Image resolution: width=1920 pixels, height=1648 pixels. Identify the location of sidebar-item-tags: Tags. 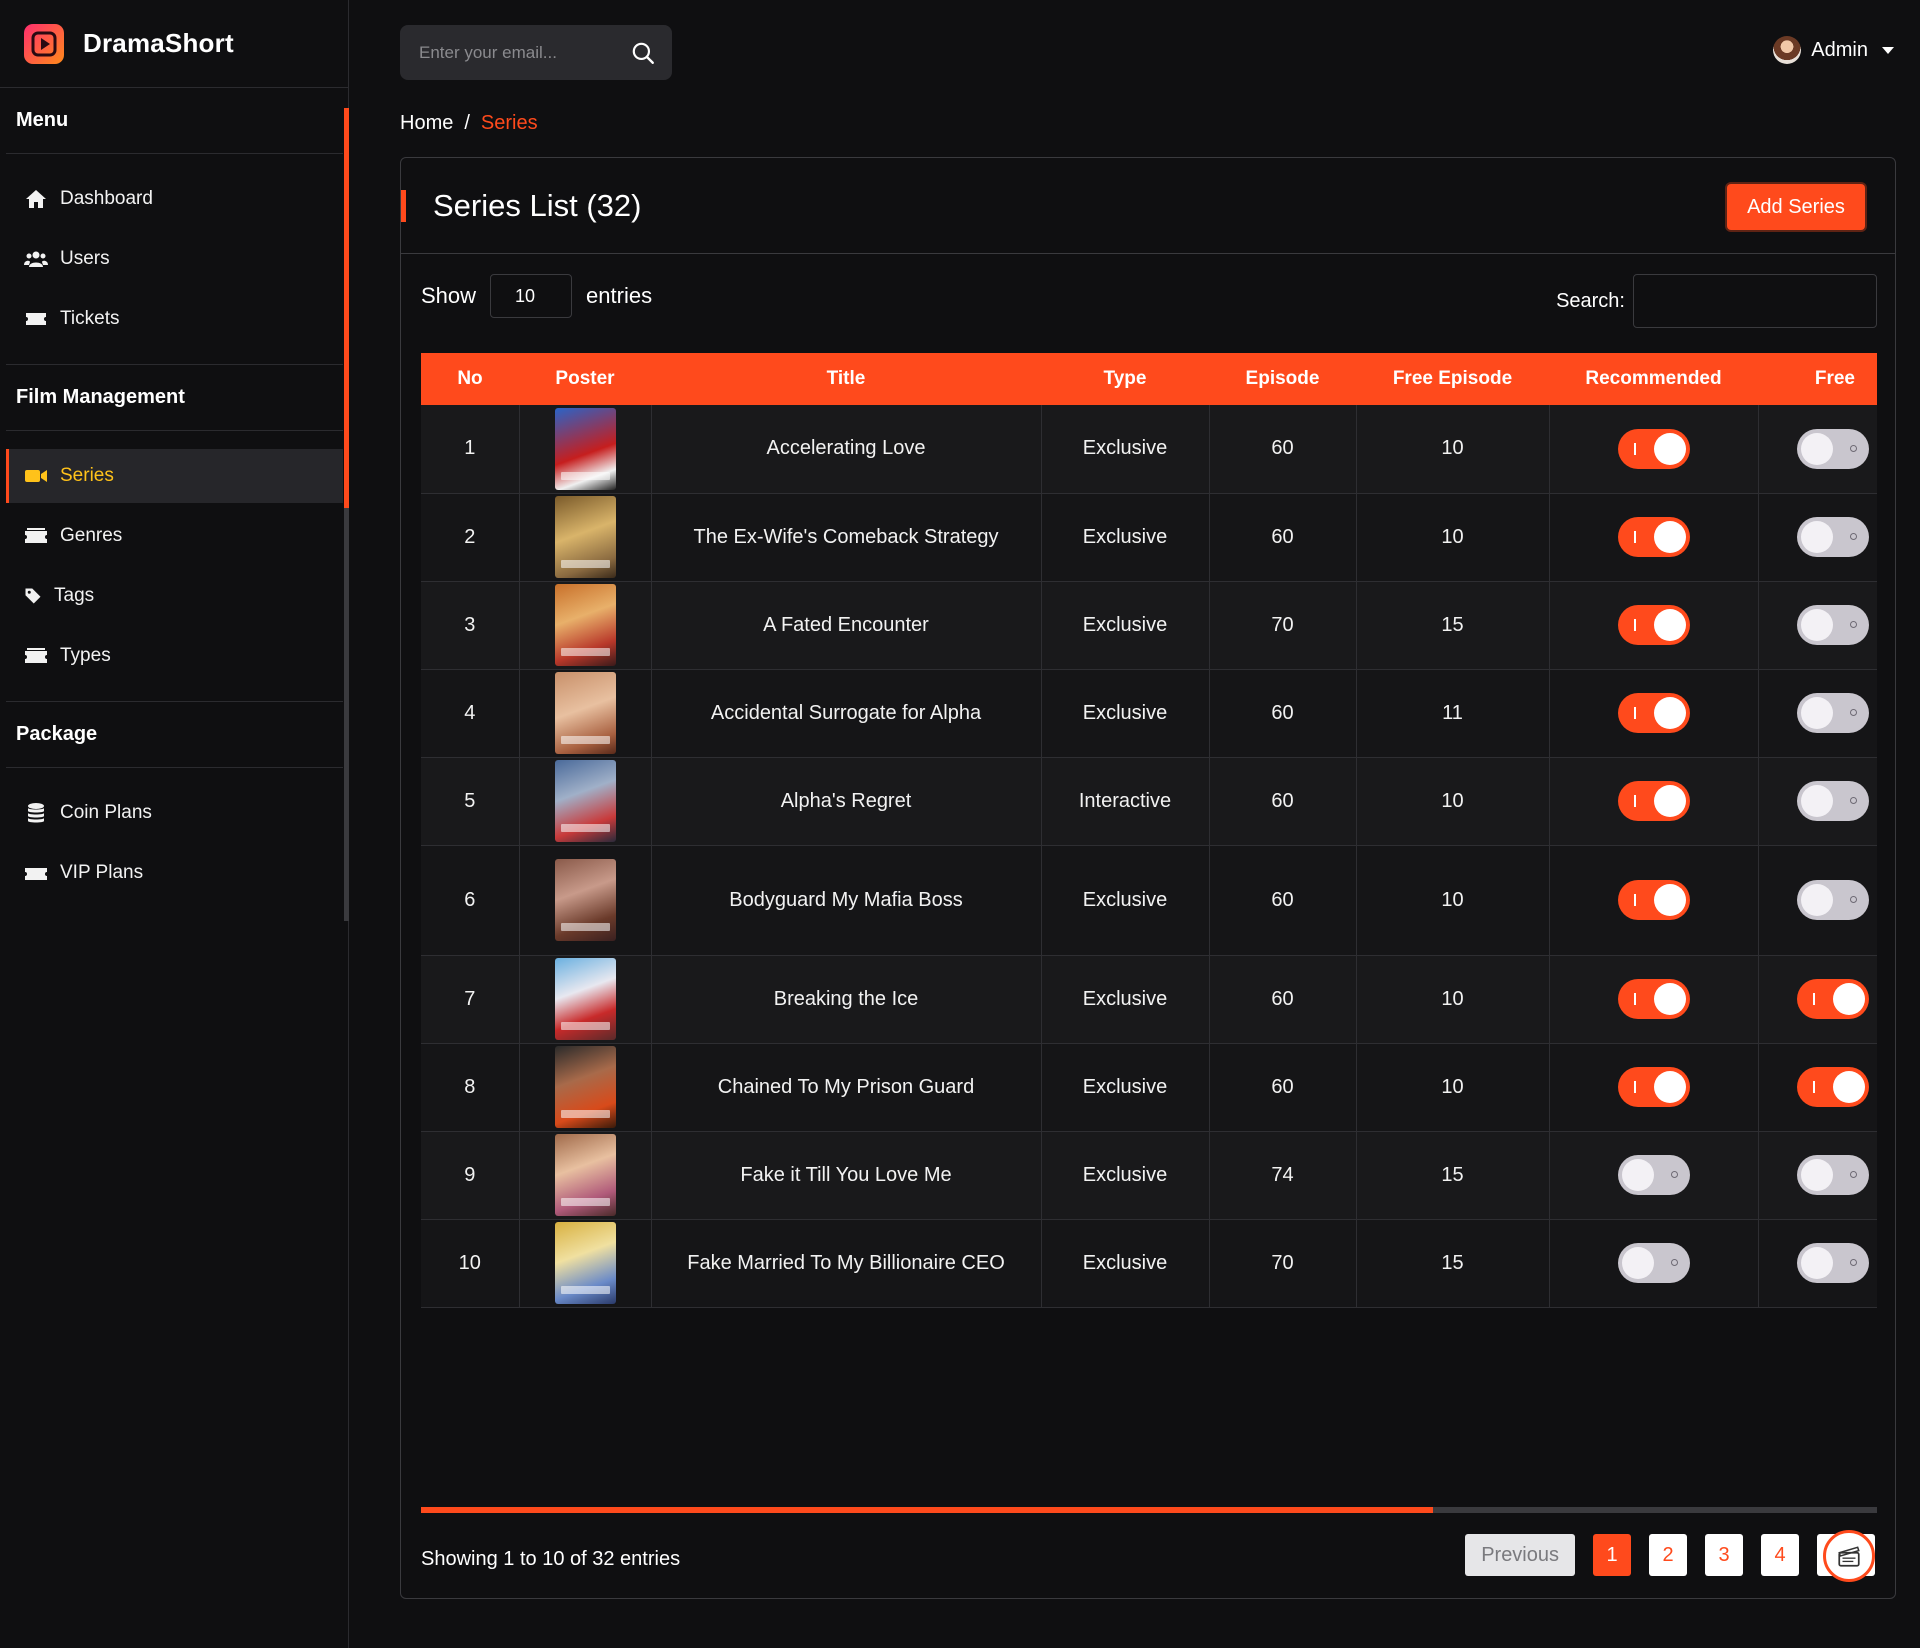
(174, 596).